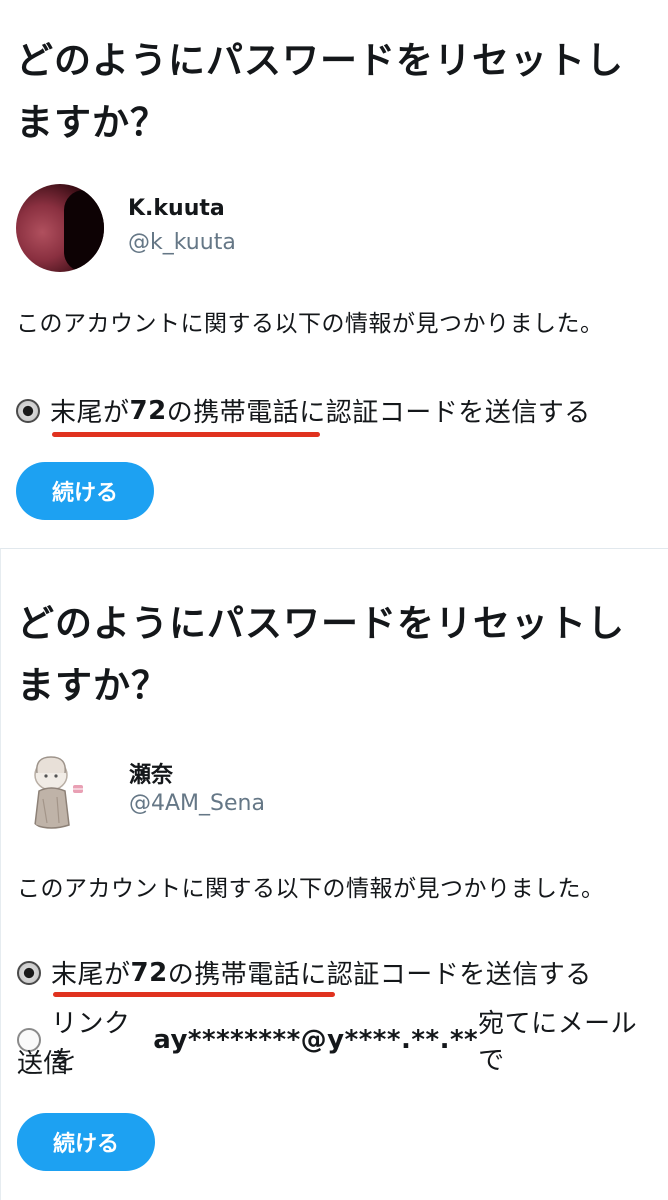 Image resolution: width=668 pixels, height=1200 pixels. Describe the element at coordinates (317, 790) in the screenshot. I see `account-profile: 瀬奈 @4AM_Sena` at that location.